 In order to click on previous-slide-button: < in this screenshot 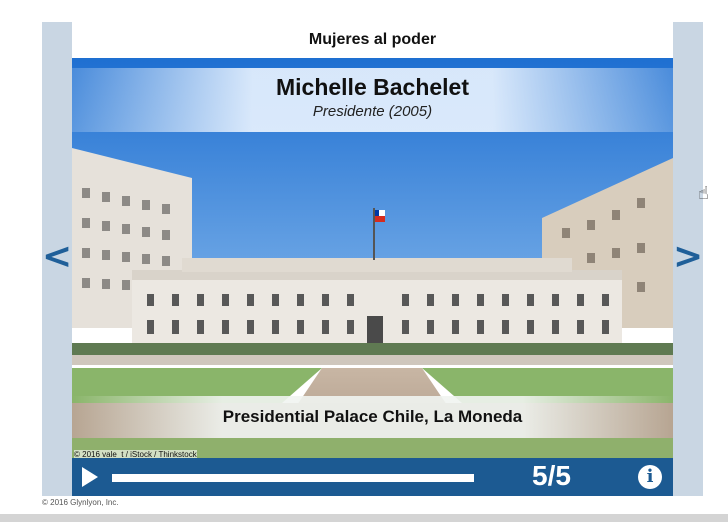, I will do `click(57, 257)`.